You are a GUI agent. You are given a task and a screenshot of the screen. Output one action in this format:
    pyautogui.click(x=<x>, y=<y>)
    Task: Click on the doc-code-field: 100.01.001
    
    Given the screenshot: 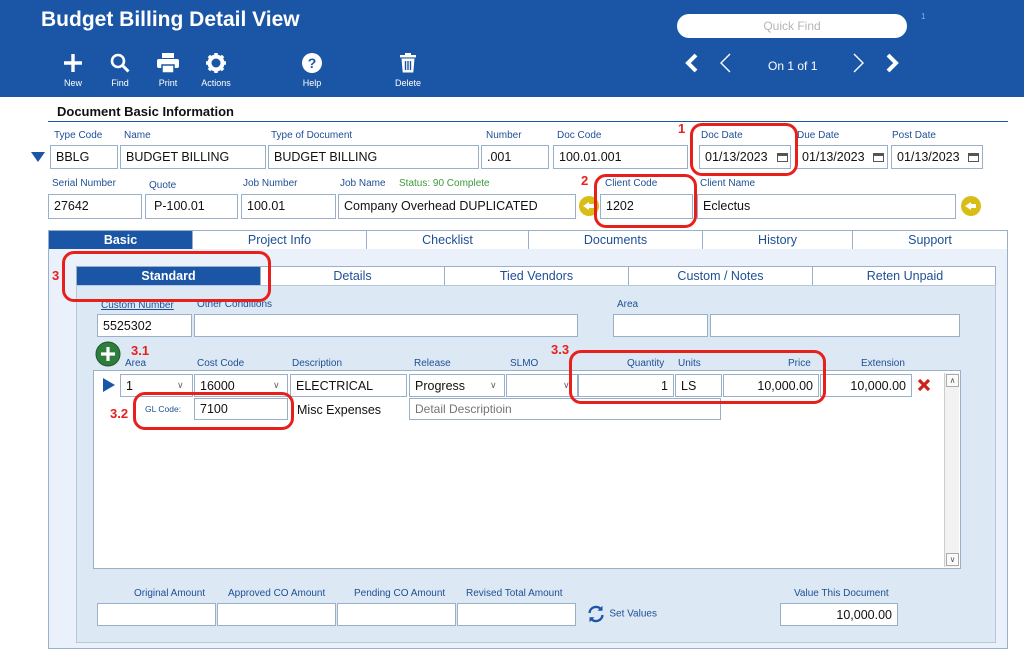 What is the action you would take?
    pyautogui.click(x=620, y=157)
    